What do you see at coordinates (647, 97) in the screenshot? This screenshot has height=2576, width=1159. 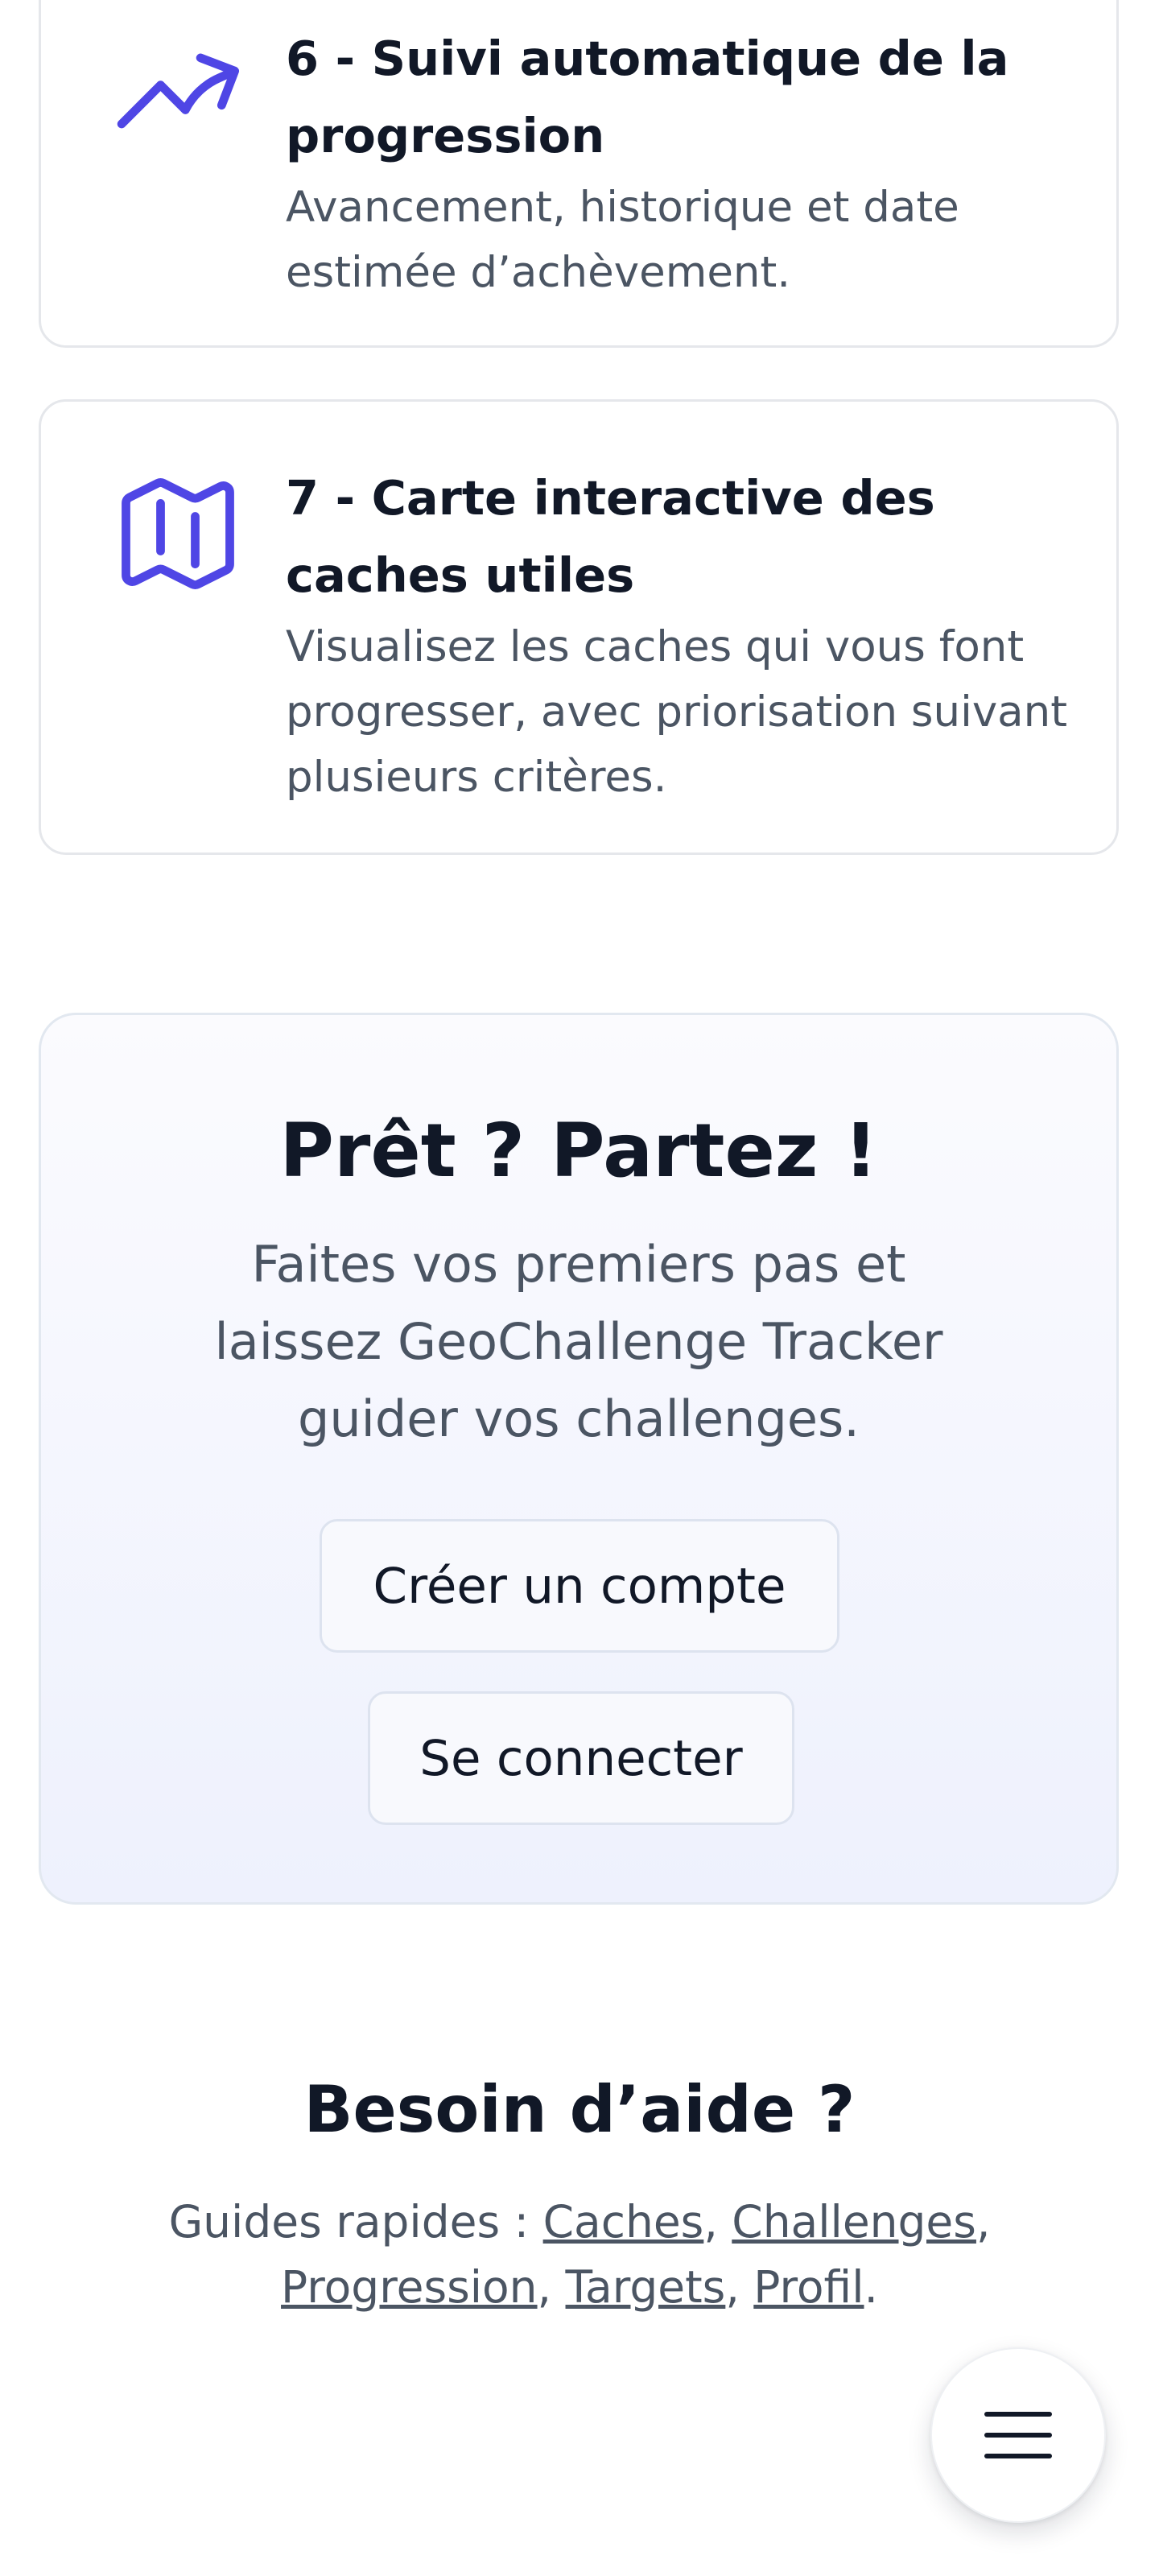 I see `feature-title: 6 - Suivi automatique de la progression` at bounding box center [647, 97].